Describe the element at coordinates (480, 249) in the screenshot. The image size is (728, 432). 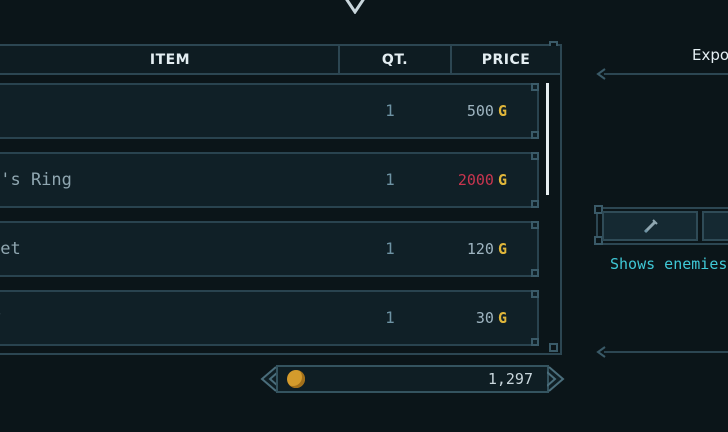
I see `price-value: 120` at that location.